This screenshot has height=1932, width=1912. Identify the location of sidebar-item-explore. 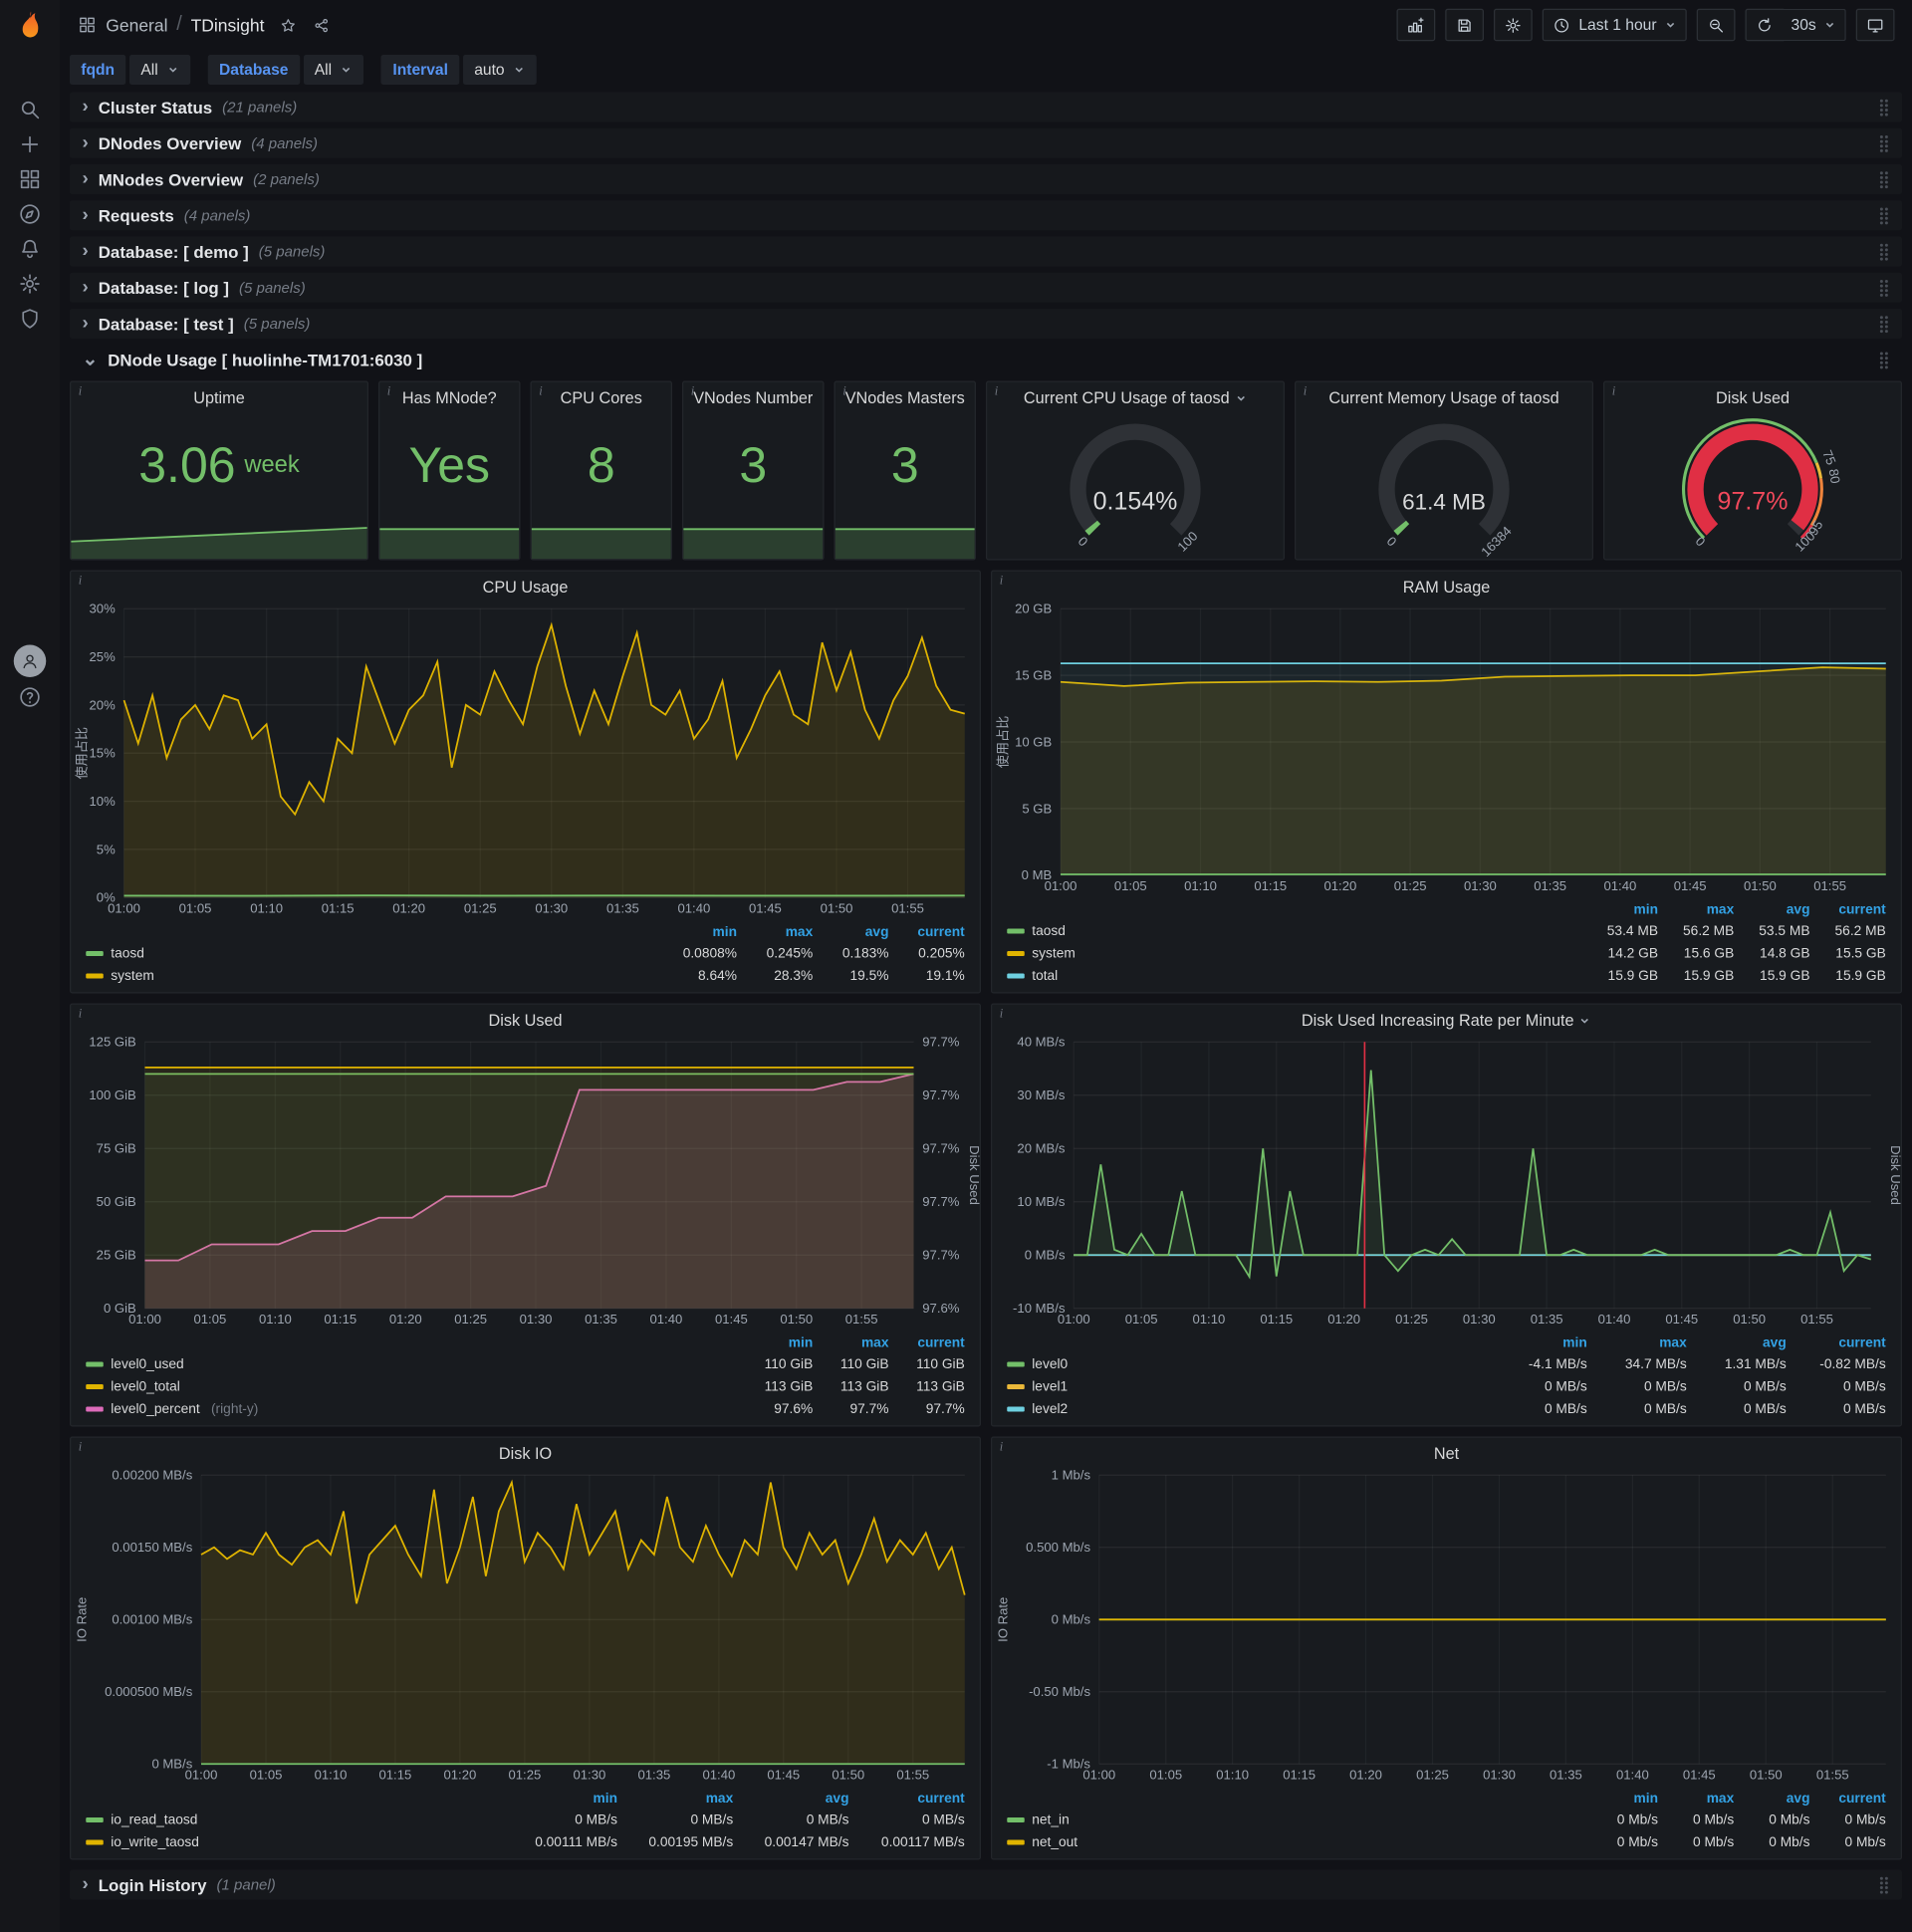
(30, 214).